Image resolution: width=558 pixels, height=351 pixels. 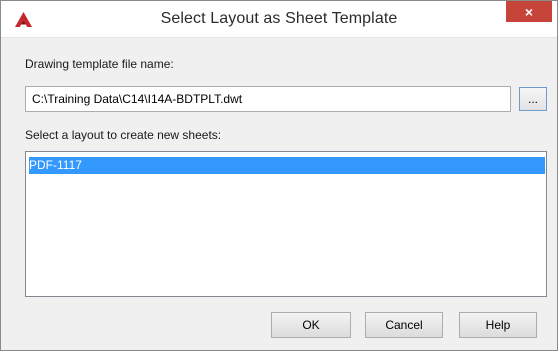 I want to click on layout-list-label: Select a layout to create new sheets:, so click(x=123, y=135).